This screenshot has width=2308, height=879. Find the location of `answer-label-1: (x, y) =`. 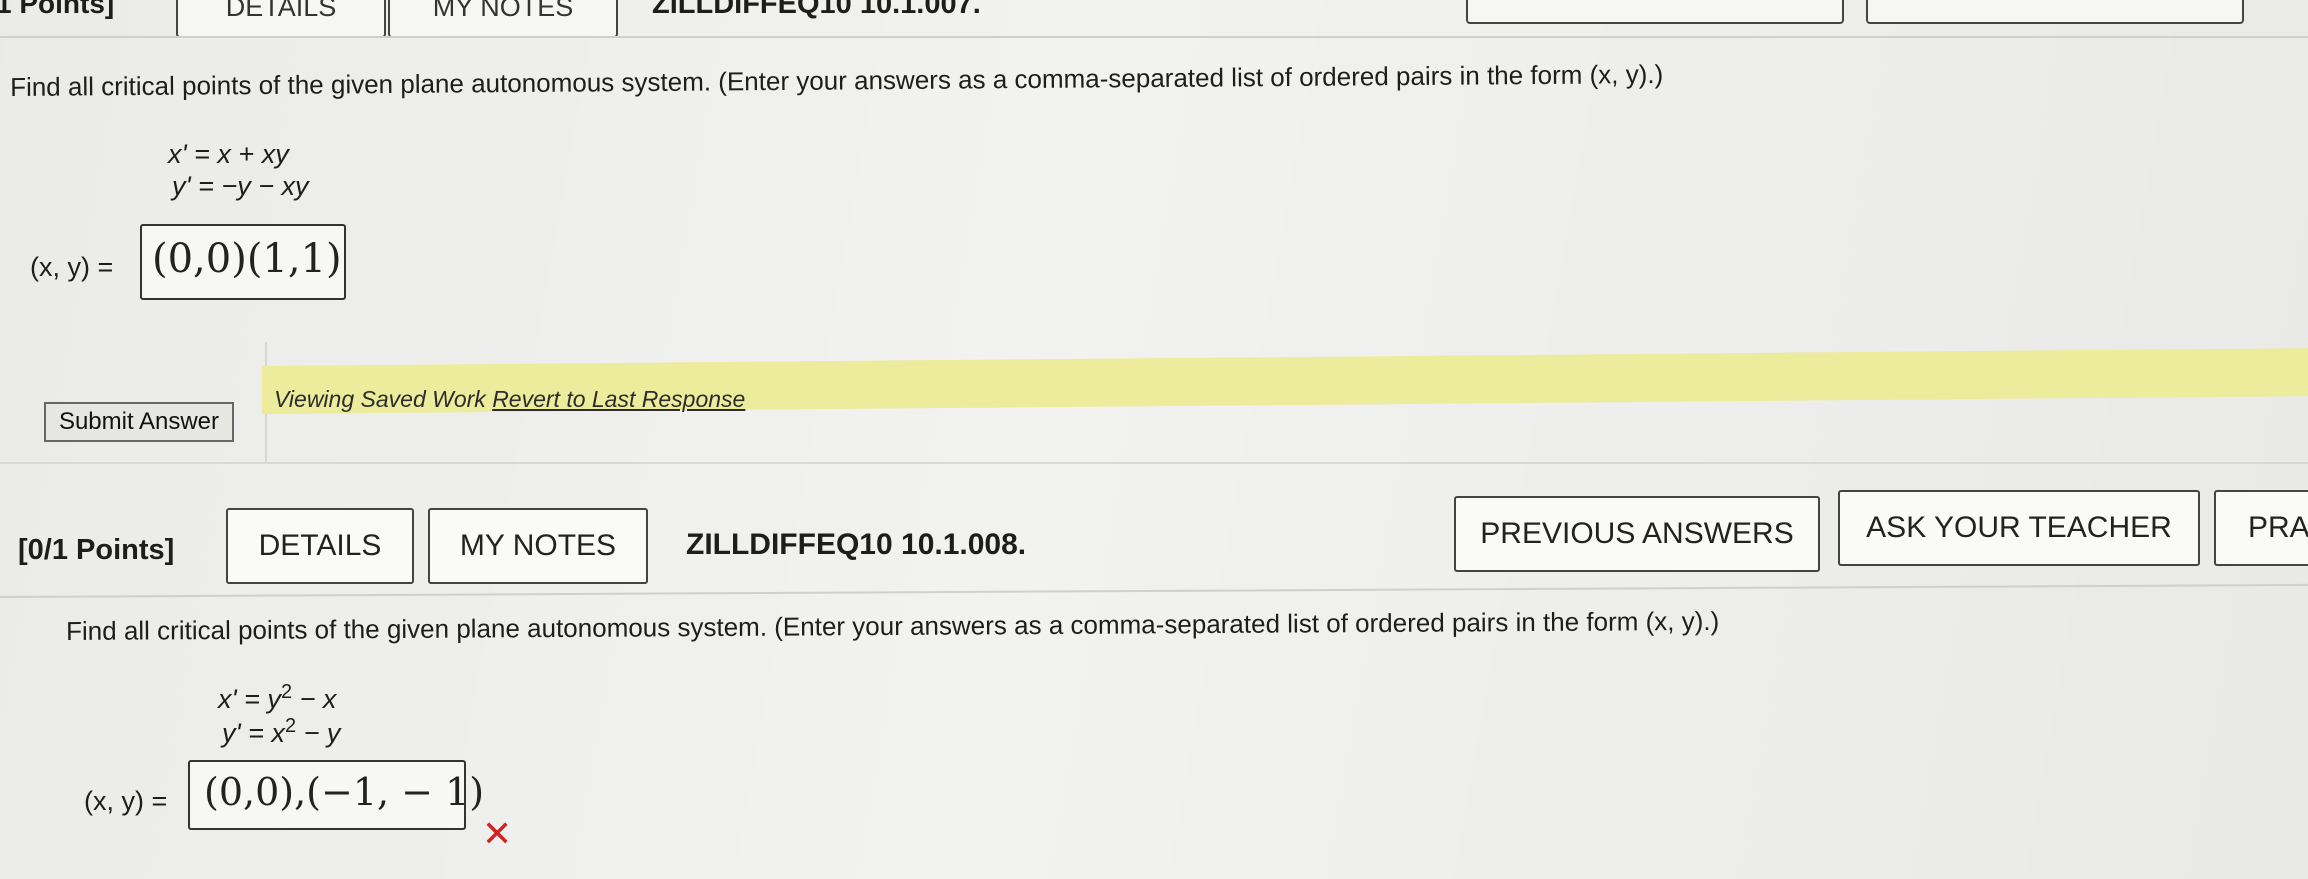

answer-label-1: (x, y) = is located at coordinates (72, 267).